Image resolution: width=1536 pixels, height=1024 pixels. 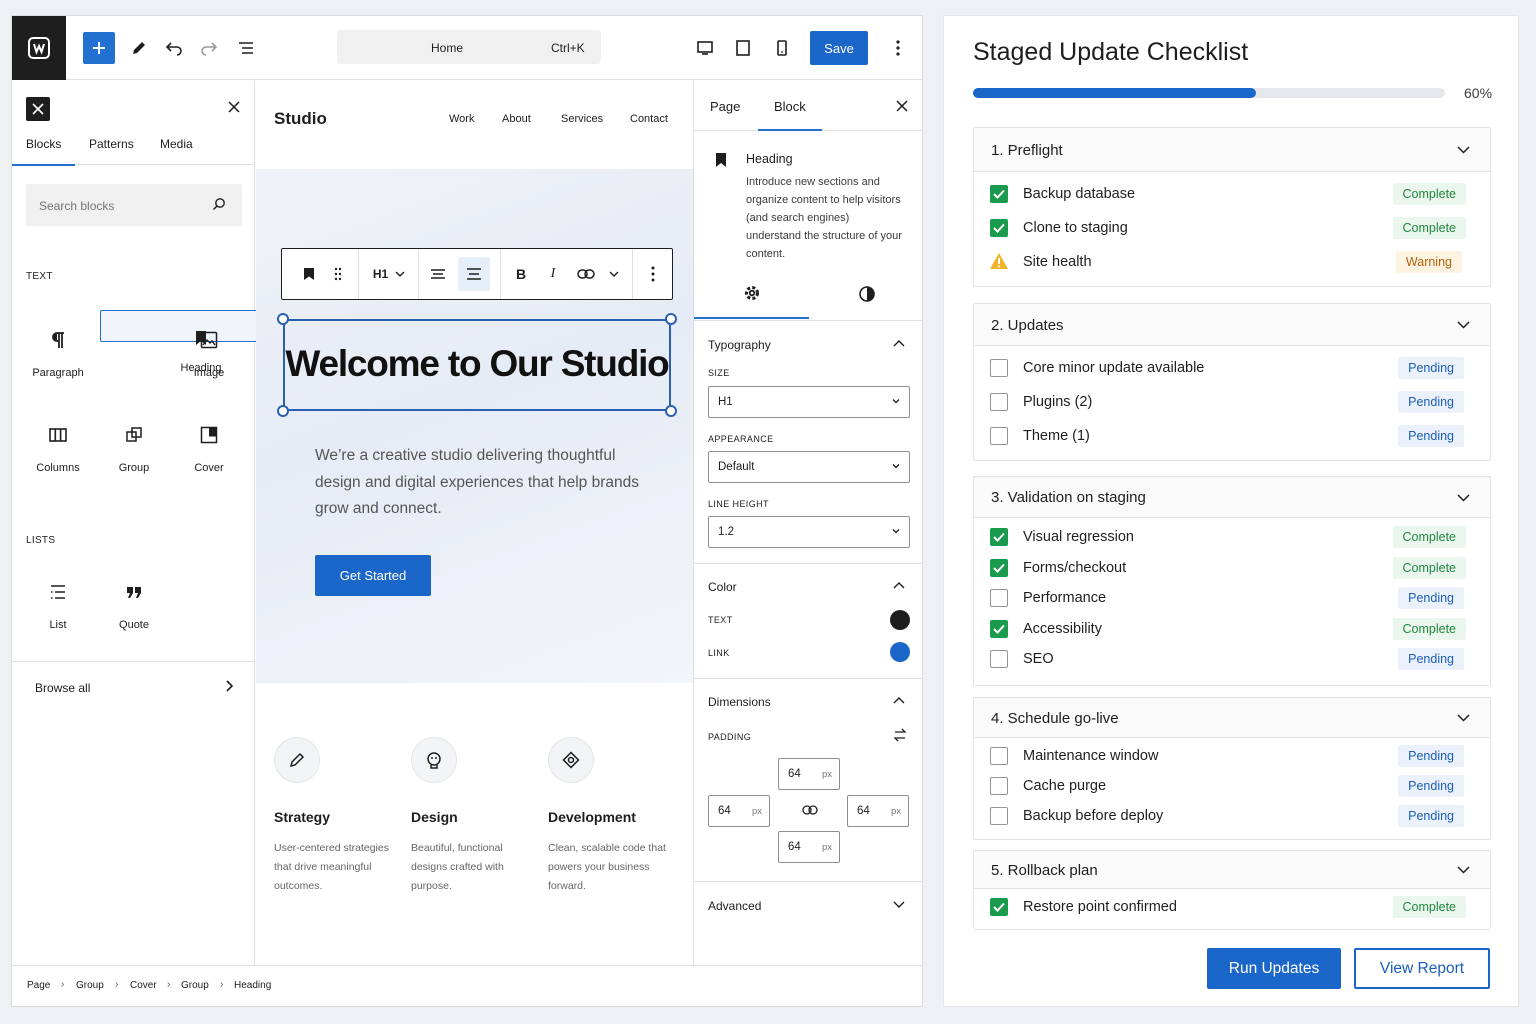 I want to click on breadcrumb-item: Group, so click(x=90, y=985).